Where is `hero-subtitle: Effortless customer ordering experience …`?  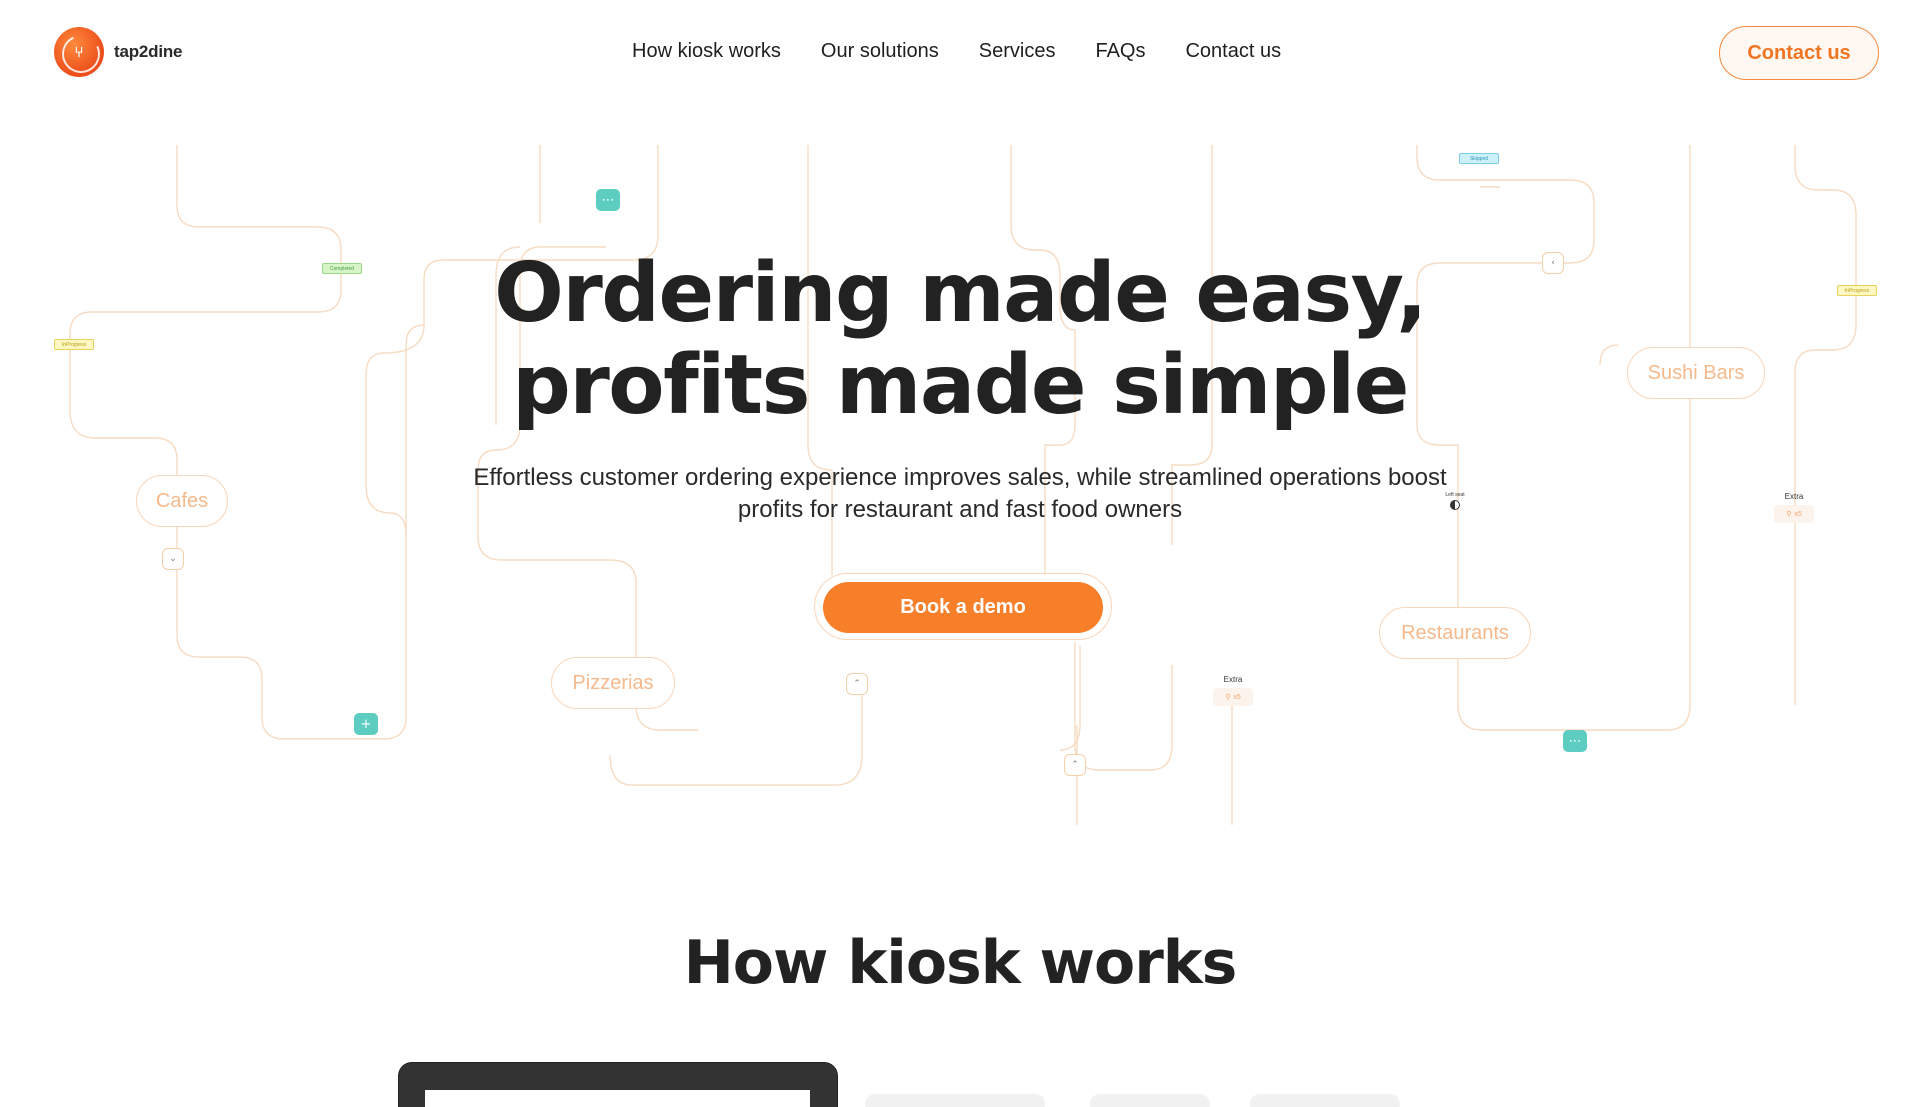 hero-subtitle: Effortless customer ordering experience … is located at coordinates (960, 493).